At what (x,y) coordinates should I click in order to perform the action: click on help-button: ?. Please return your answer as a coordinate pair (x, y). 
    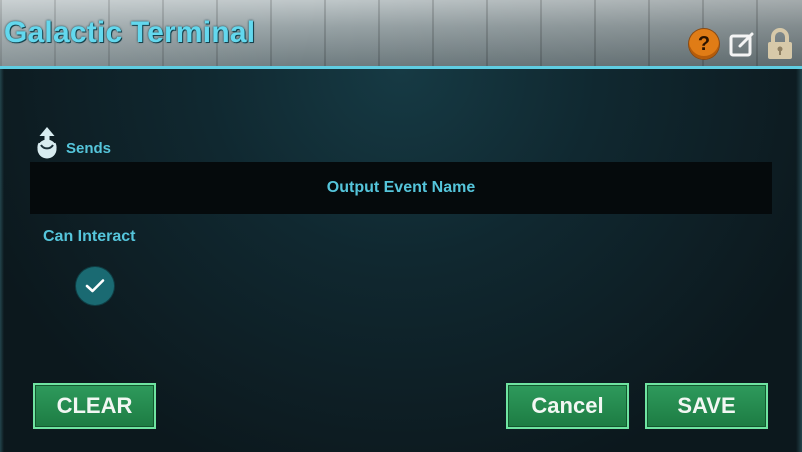
    Looking at the image, I should click on (704, 44).